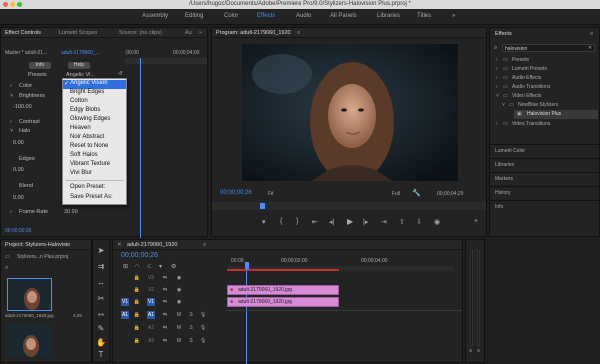  Describe the element at coordinates (419, 222) in the screenshot. I see `extract-icon: ⇩` at that location.